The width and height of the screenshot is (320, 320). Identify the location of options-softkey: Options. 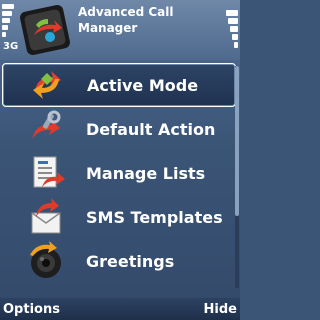
(31, 309).